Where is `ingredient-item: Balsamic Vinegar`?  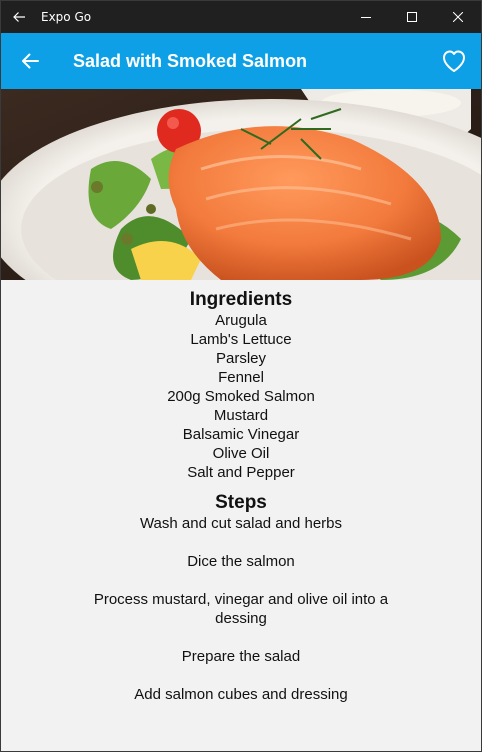
ingredient-item: Balsamic Vinegar is located at coordinates (241, 434).